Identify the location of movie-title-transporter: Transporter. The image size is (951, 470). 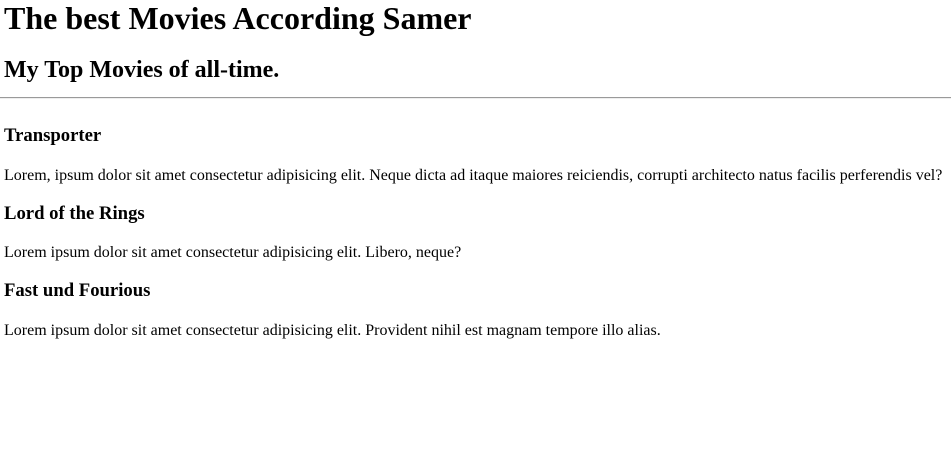
(53, 135).